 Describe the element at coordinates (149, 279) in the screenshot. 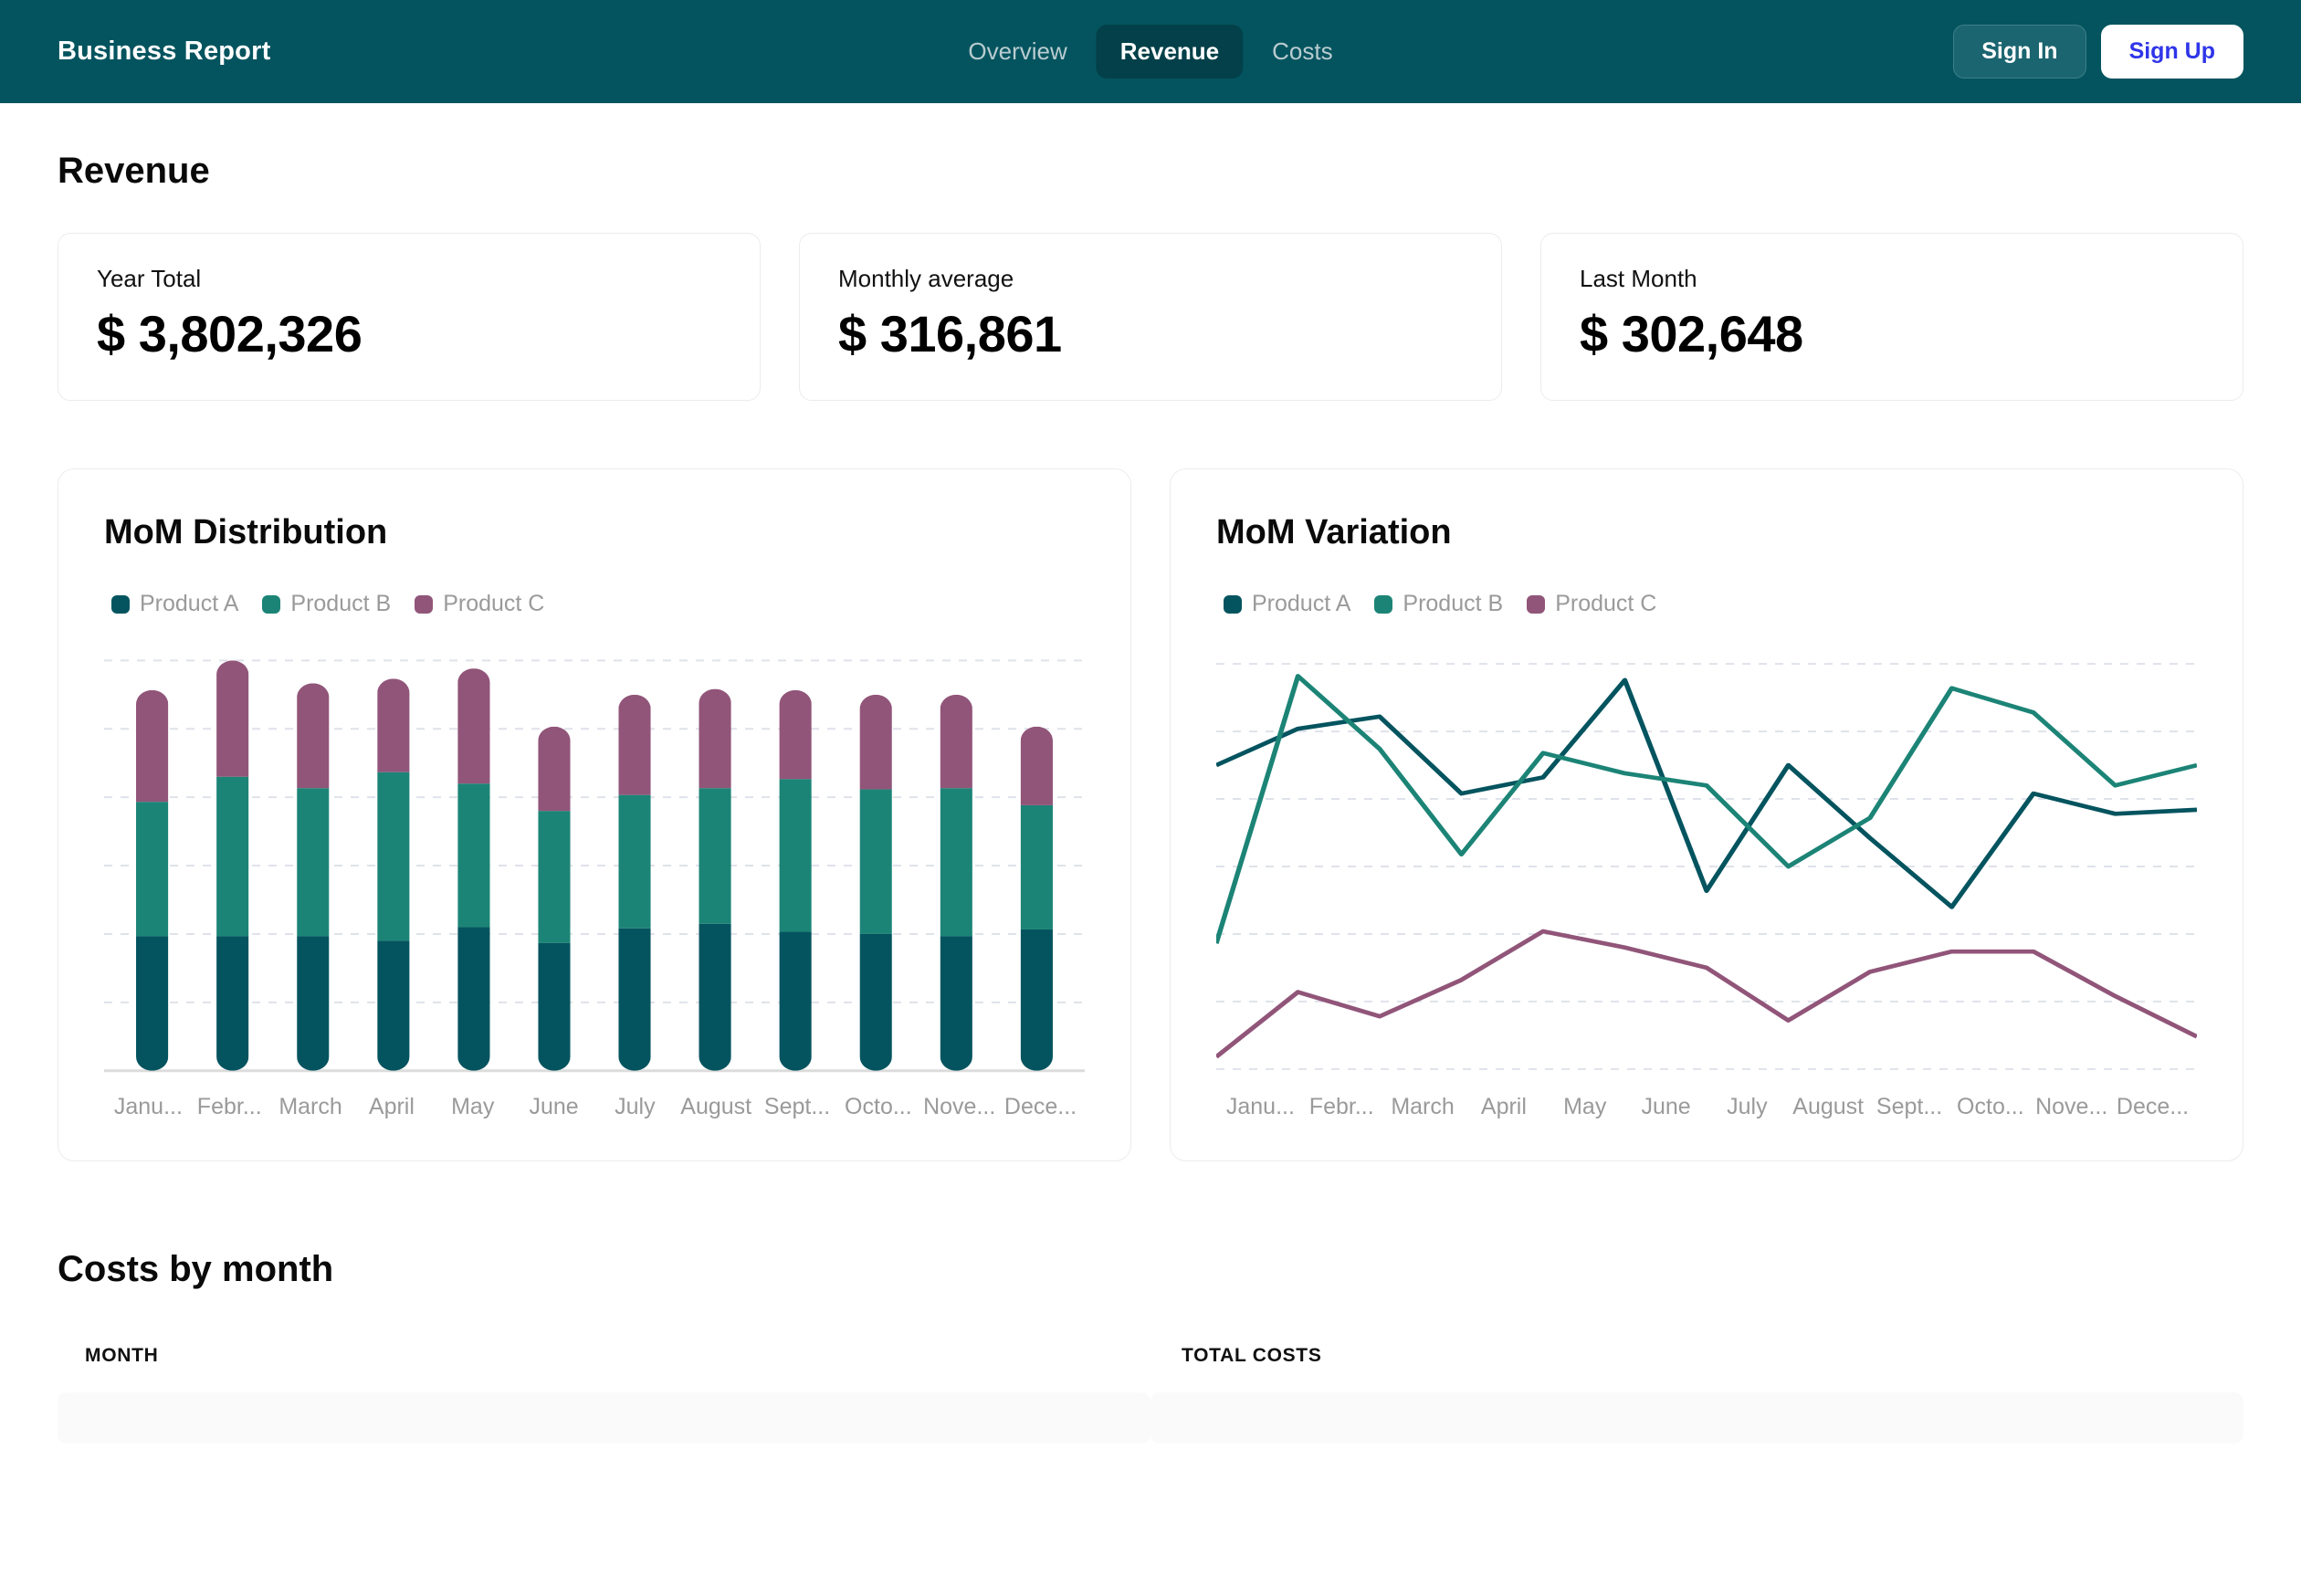

I see `kpi-label: Year Total` at that location.